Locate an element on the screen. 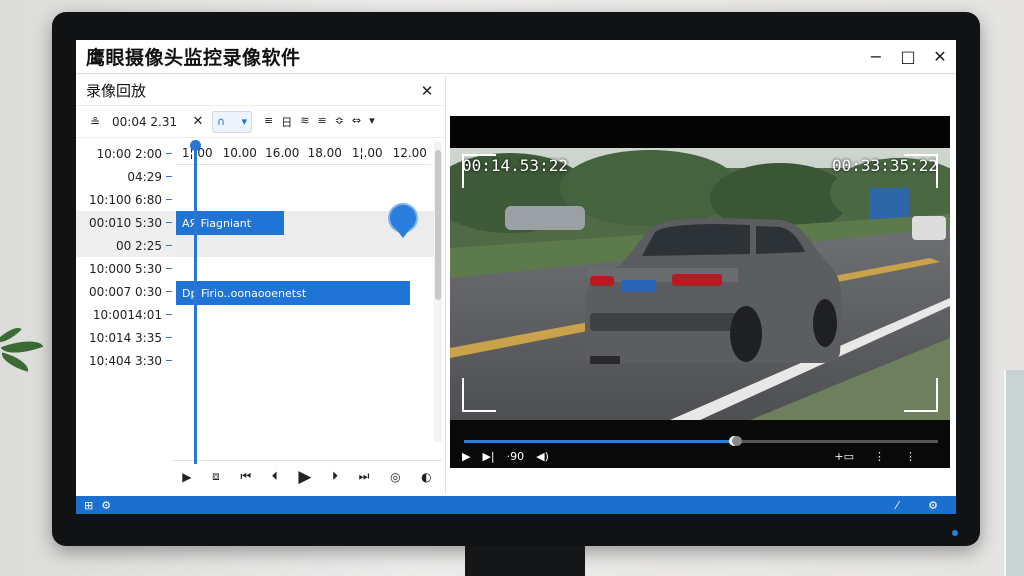 This screenshot has height=576, width=1024. playhead-handle is located at coordinates (195, 145).